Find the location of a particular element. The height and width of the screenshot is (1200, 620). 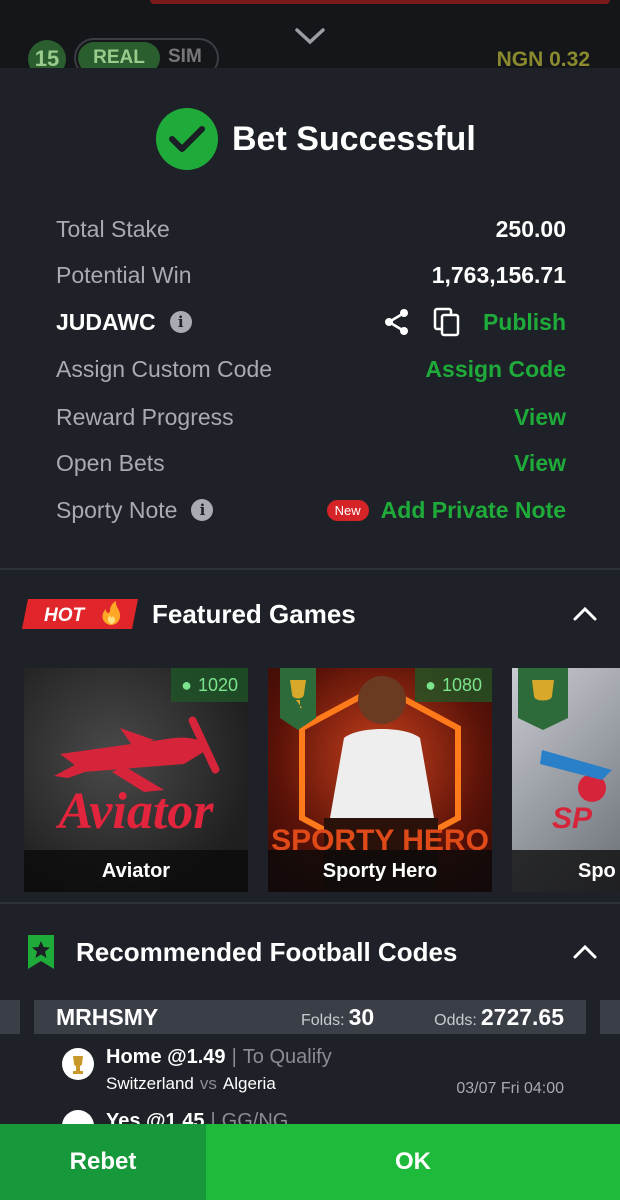

reward-progress-row: Reward Progress View is located at coordinates (311, 417).